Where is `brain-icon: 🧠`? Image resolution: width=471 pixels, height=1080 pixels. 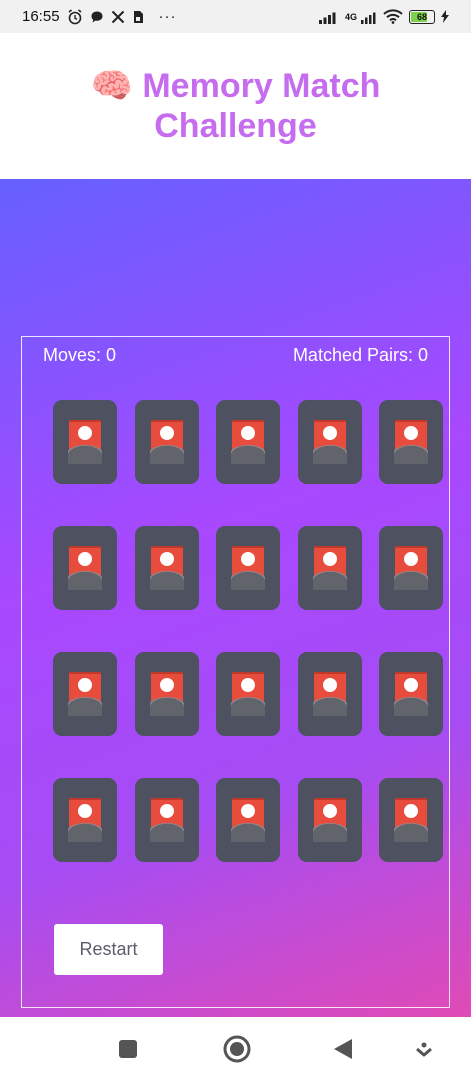 brain-icon: 🧠 is located at coordinates (111, 86).